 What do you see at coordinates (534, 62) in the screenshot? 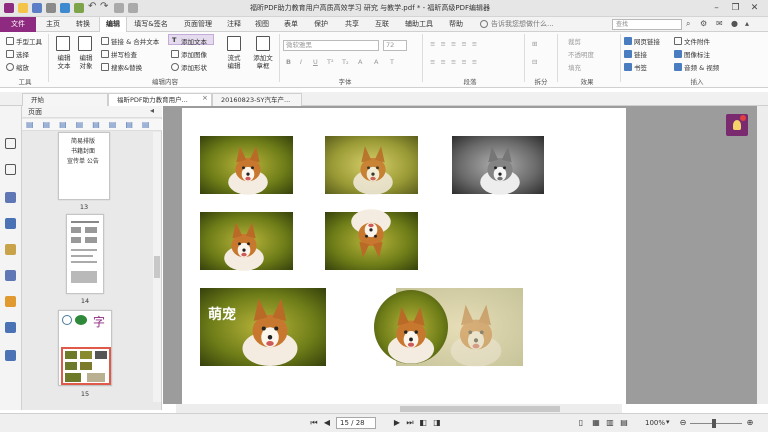
I see `split-button-2: ⊟` at bounding box center [534, 62].